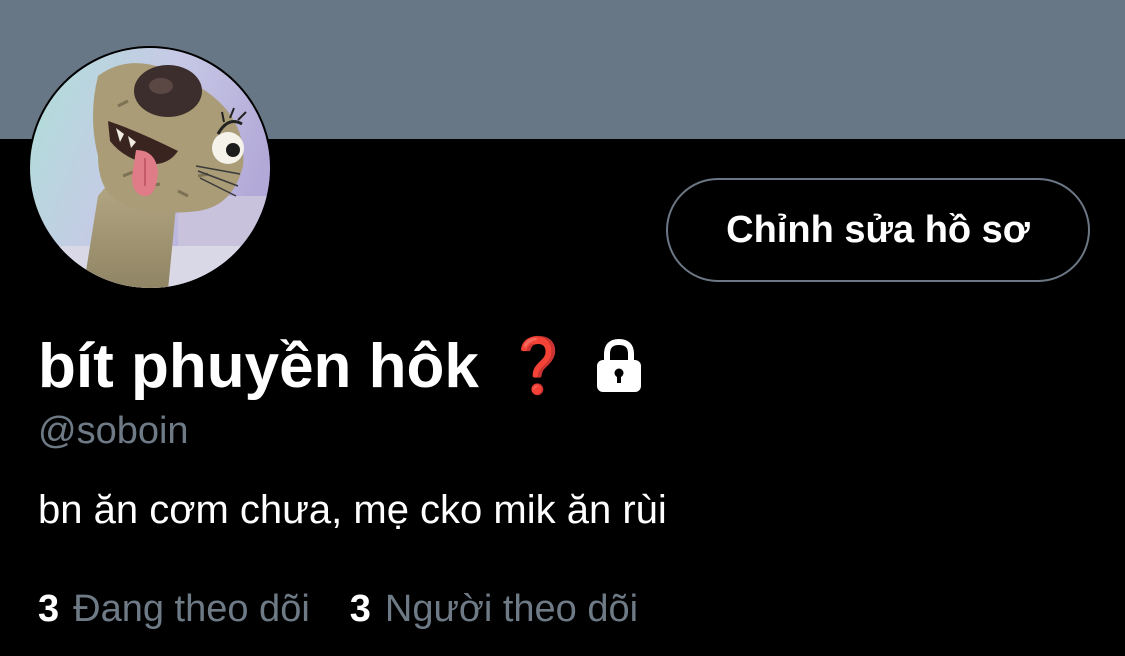  What do you see at coordinates (360, 609) in the screenshot?
I see `followers-count: 3` at bounding box center [360, 609].